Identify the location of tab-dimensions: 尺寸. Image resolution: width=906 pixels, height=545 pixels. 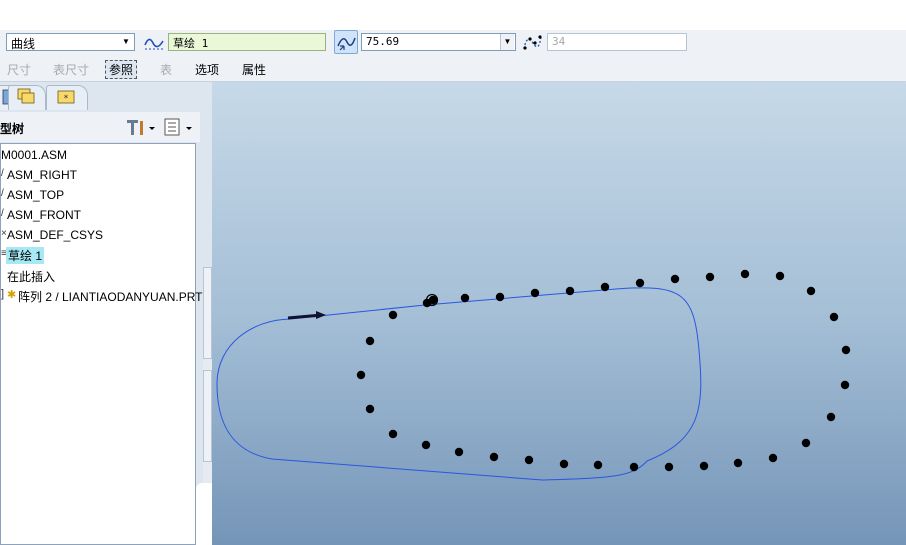
(19, 69).